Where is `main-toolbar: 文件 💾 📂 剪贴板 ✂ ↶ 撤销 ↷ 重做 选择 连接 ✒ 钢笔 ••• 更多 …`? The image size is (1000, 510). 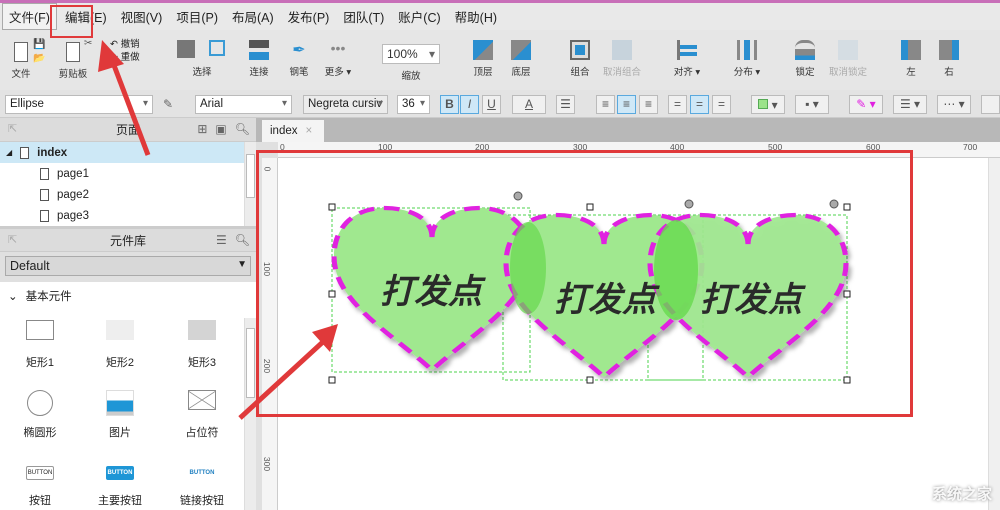
main-toolbar: 文件 💾 📂 剪贴板 ✂ ↶ 撤销 ↷ 重做 选择 连接 ✒ 钢笔 ••• 更多 … is located at coordinates (500, 60).